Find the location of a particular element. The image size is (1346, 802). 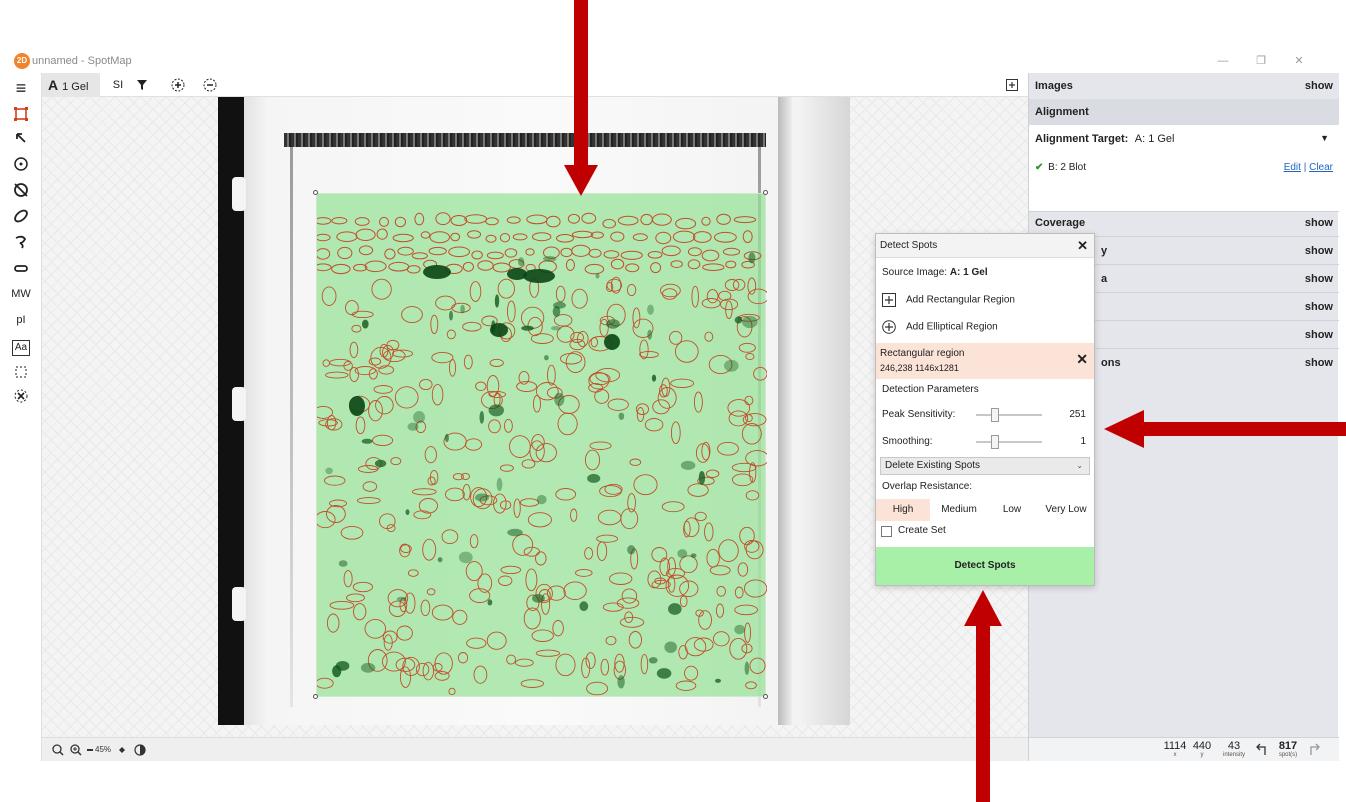

lane-tool is located at coordinates (21, 268).